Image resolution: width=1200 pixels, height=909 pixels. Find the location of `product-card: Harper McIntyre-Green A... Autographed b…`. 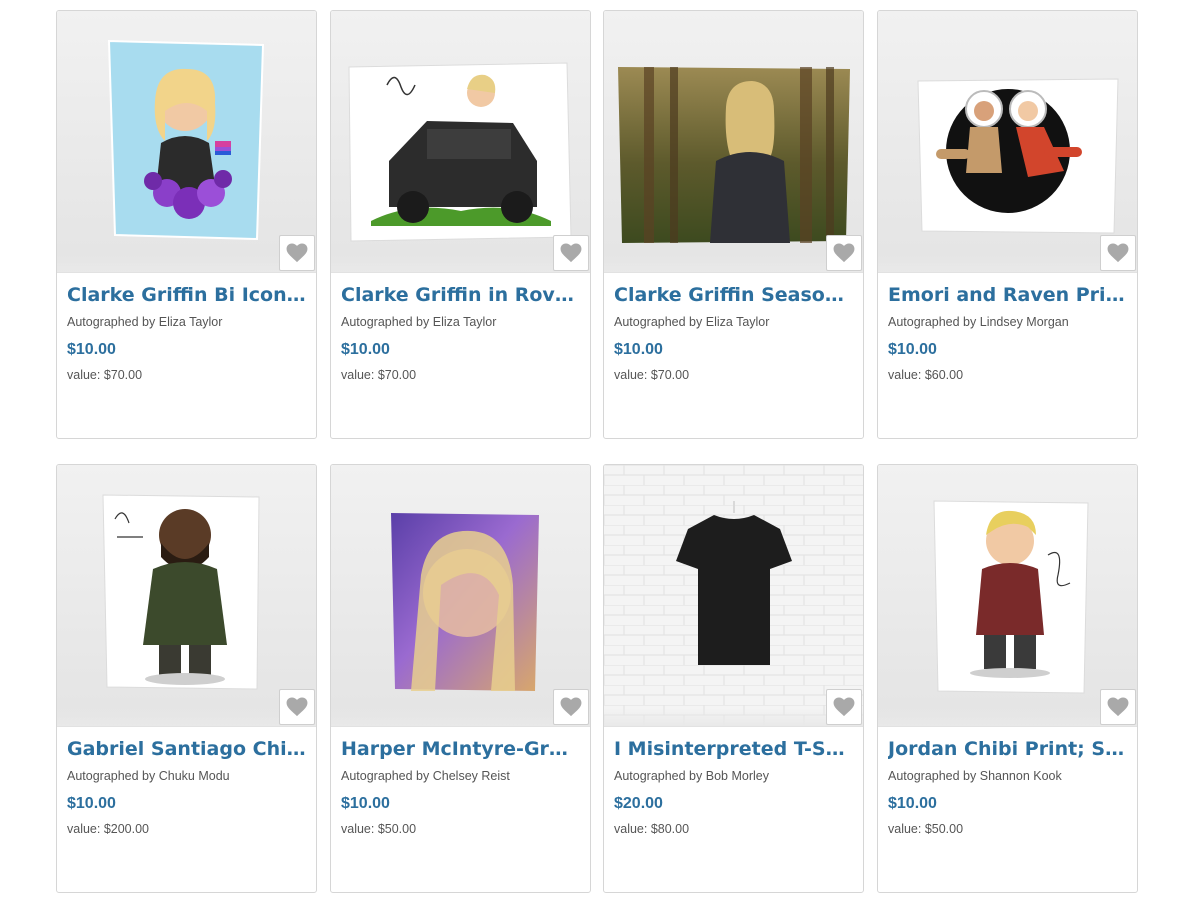

product-card: Harper McIntyre-Green A... Autographed b… is located at coordinates (460, 678).